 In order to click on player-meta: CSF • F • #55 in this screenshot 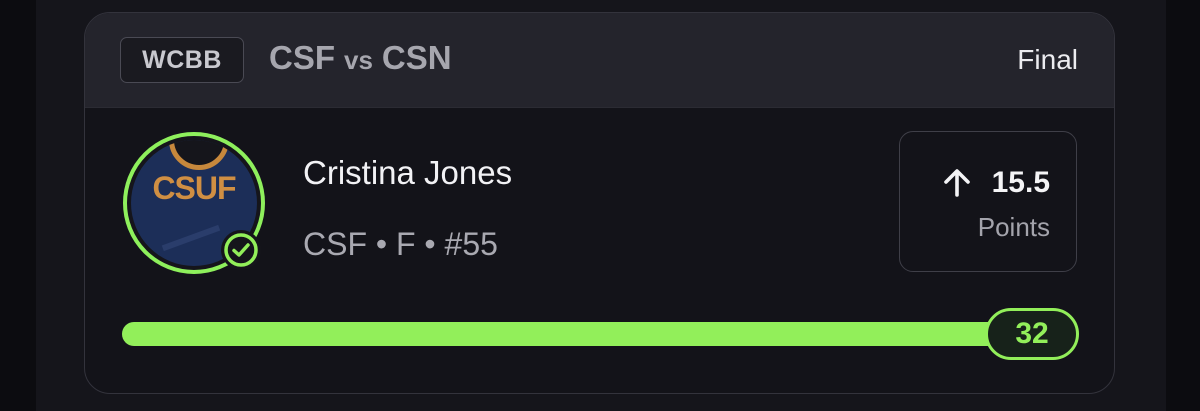, I will do `click(400, 244)`.